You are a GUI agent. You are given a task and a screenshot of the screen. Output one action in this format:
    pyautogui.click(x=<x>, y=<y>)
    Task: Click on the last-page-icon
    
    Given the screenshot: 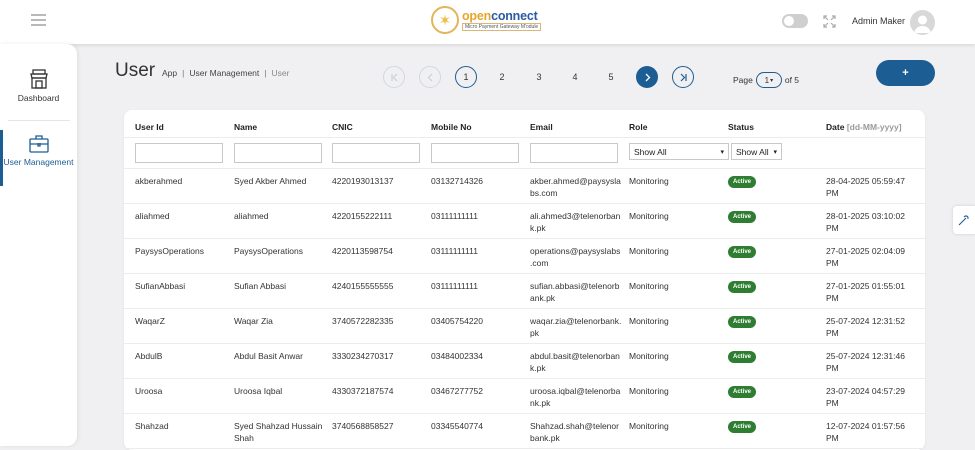 What is the action you would take?
    pyautogui.click(x=683, y=77)
    